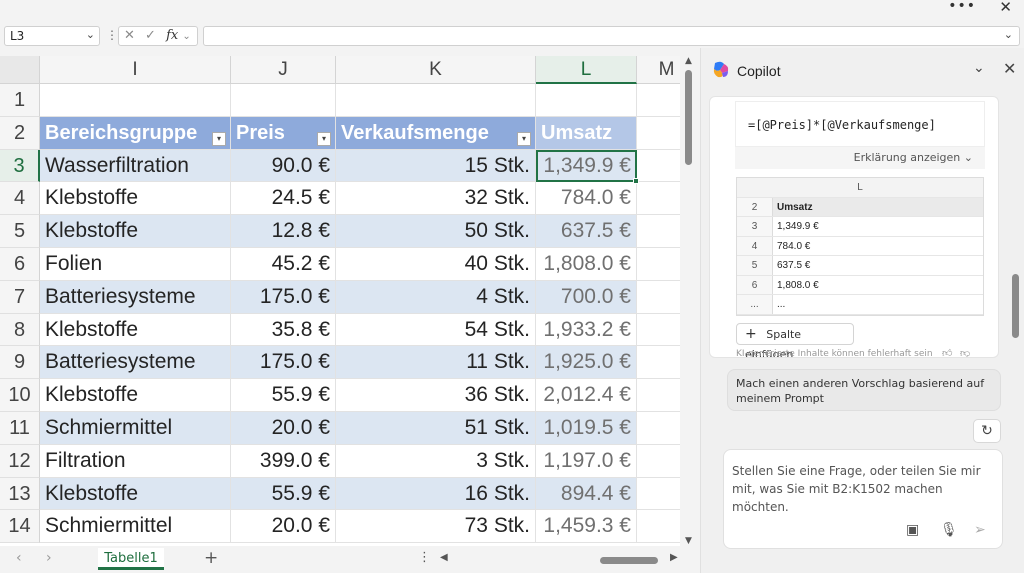 The image size is (1024, 573). Describe the element at coordinates (947, 352) in the screenshot. I see `thumbs-up-icon: 👍︎` at that location.